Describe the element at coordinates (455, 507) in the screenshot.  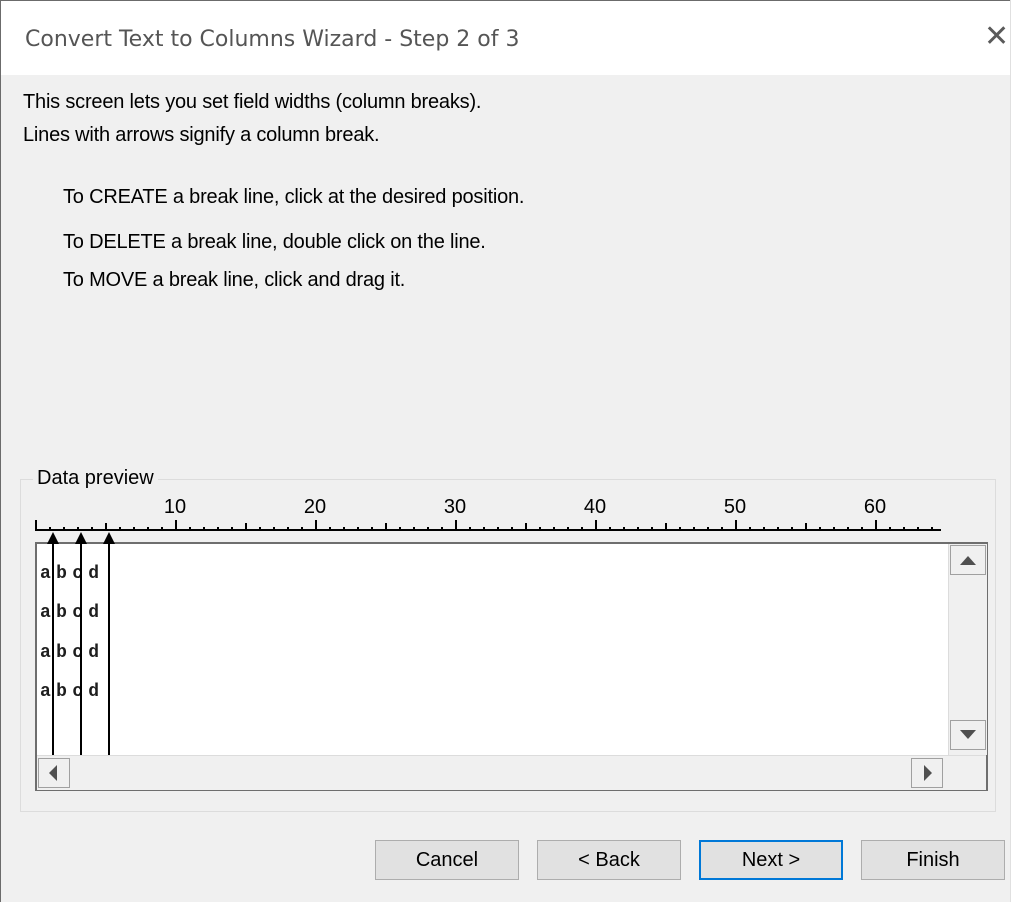
I see `ruler-number-30: 30` at that location.